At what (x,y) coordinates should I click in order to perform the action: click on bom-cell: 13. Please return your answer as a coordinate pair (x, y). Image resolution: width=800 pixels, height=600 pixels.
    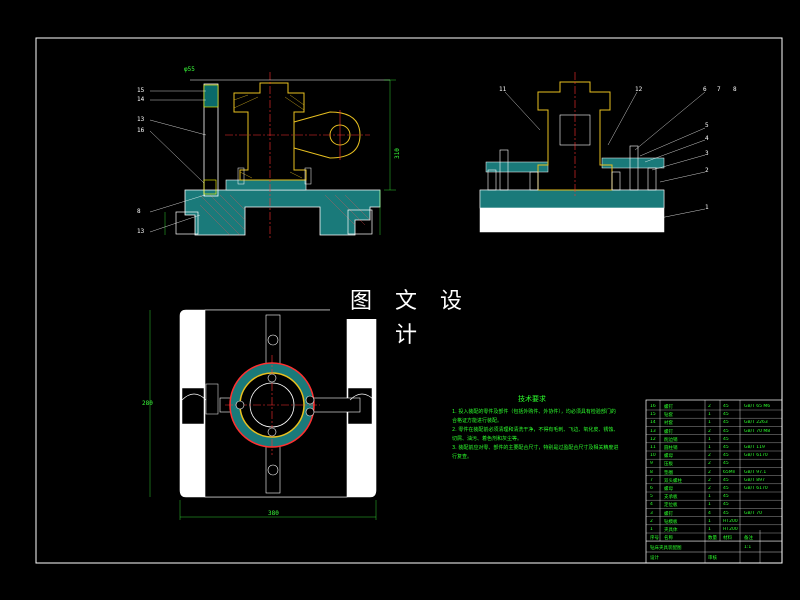
    Looking at the image, I should click on (653, 431).